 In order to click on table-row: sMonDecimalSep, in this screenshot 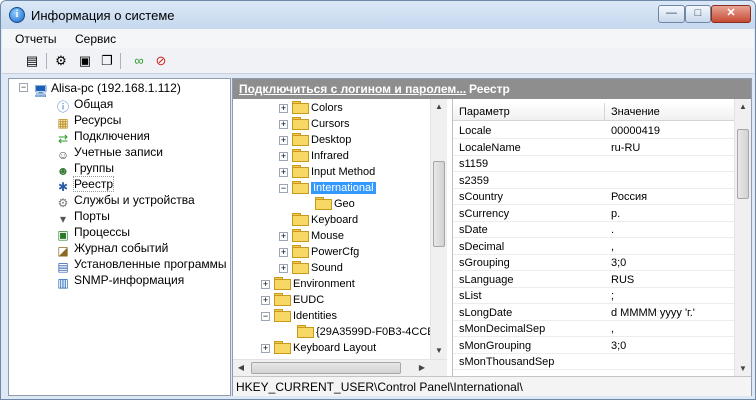, I will do `click(594, 329)`.